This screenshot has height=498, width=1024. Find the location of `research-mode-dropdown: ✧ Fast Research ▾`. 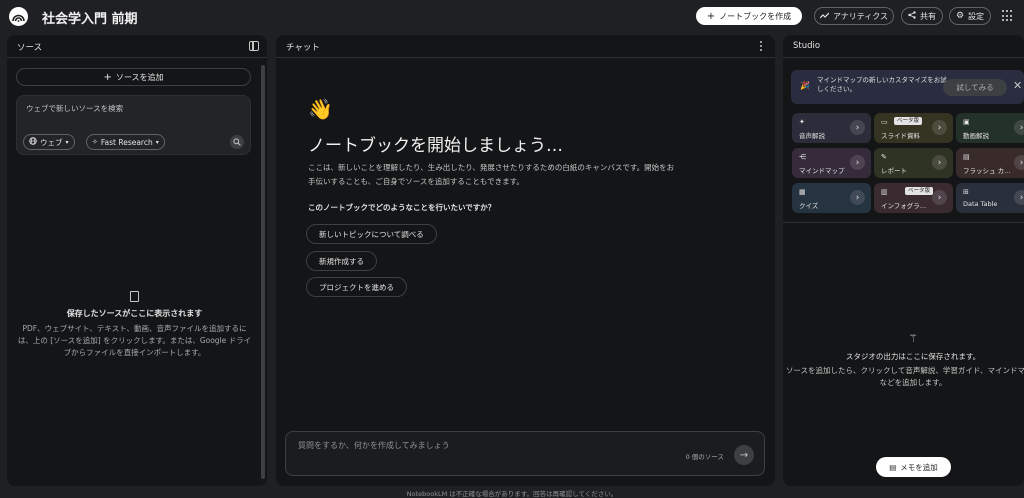

research-mode-dropdown: ✧ Fast Research ▾ is located at coordinates (125, 142).